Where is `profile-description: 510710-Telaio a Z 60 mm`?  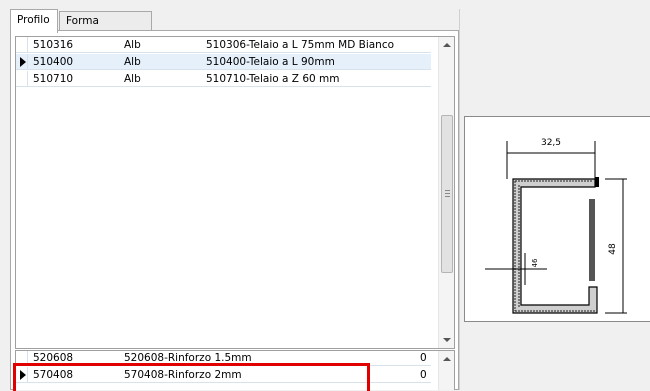 profile-description: 510710-Telaio a Z 60 mm is located at coordinates (273, 79).